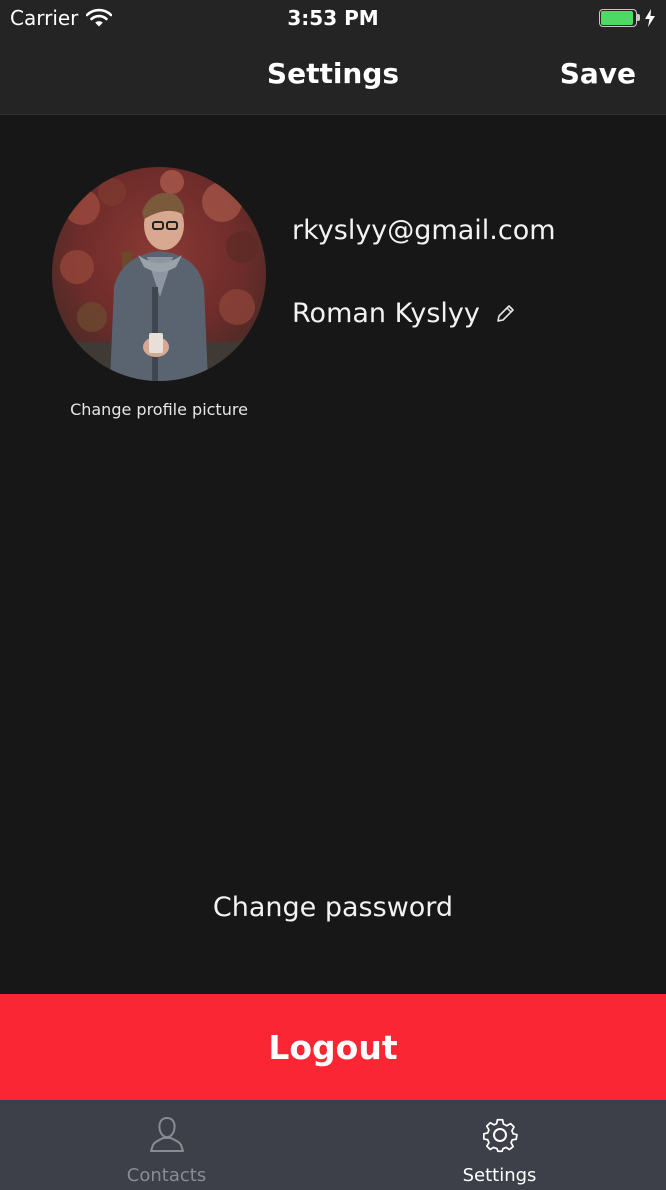 The image size is (666, 1190). I want to click on avatar-photo, so click(159, 274).